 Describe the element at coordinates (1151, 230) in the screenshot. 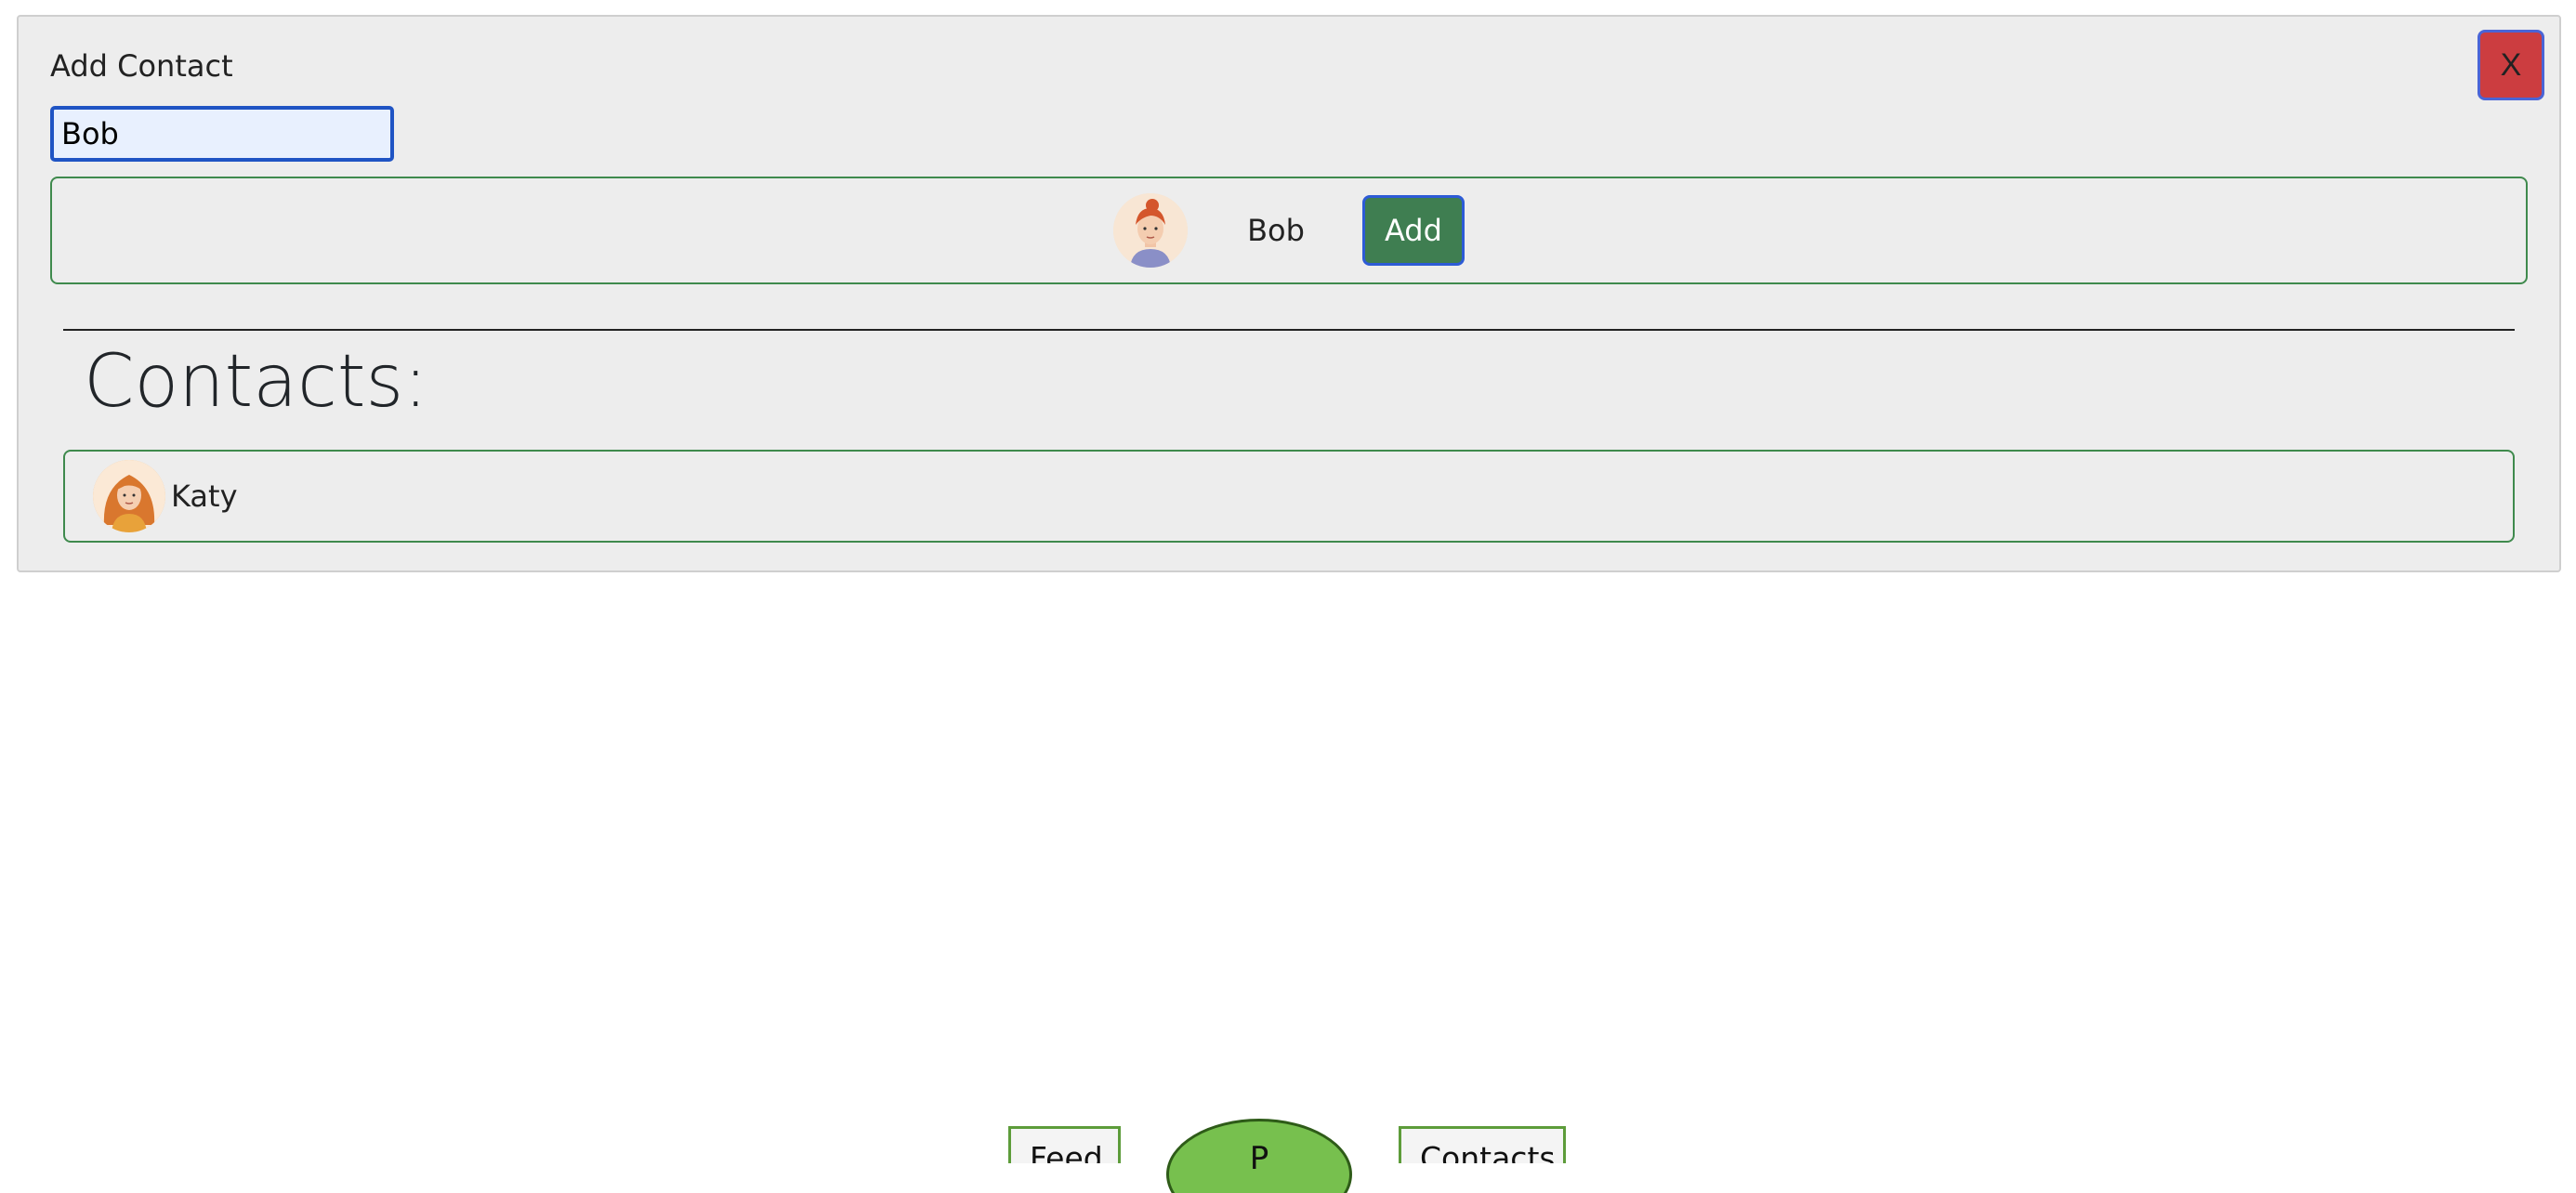

I see `avatar-woman-red-bun-icon` at that location.